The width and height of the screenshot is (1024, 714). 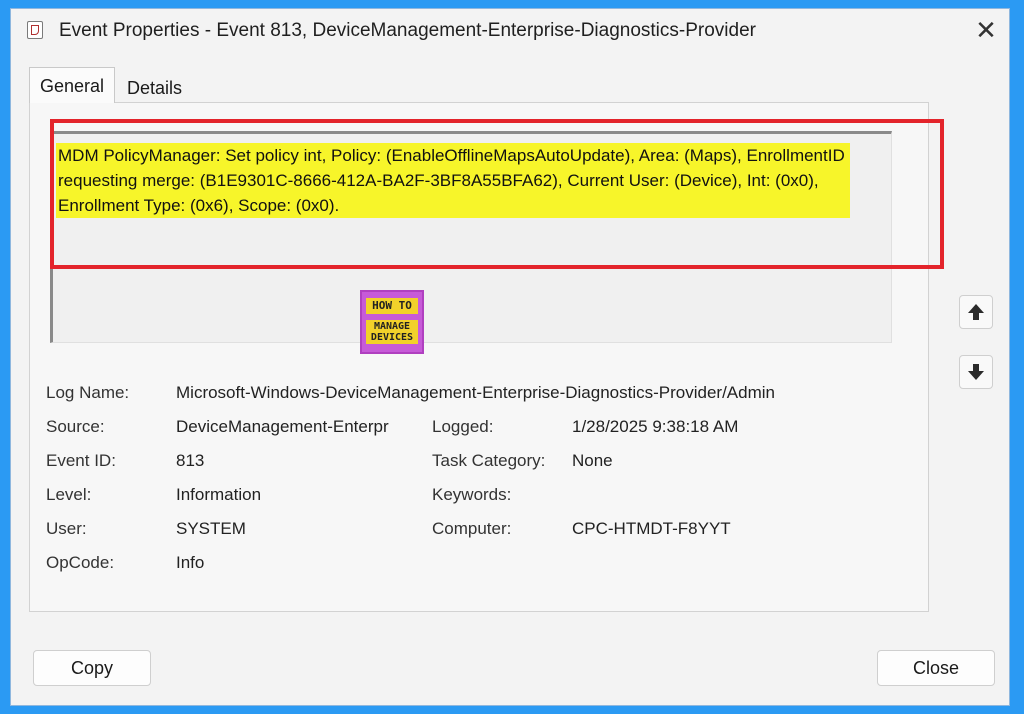 I want to click on arrow-down-icon, so click(x=976, y=372).